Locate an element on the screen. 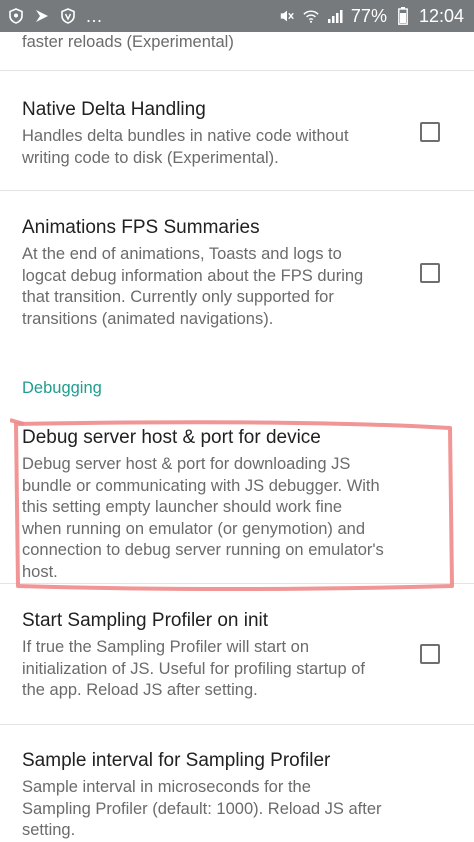 The height and width of the screenshot is (842, 474). battery-percentage: 77% is located at coordinates (368, 15).